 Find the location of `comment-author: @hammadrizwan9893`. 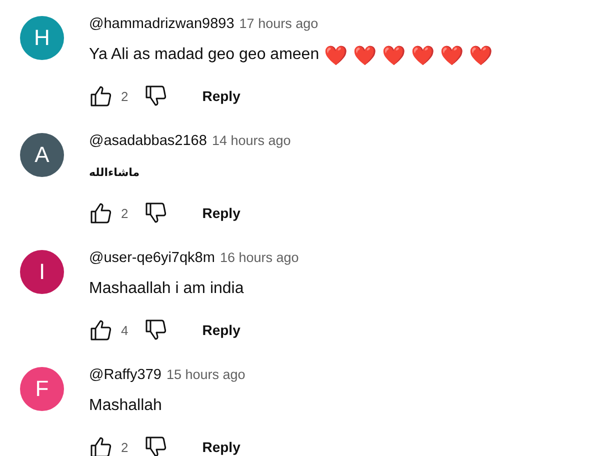

comment-author: @hammadrizwan9893 is located at coordinates (161, 24).